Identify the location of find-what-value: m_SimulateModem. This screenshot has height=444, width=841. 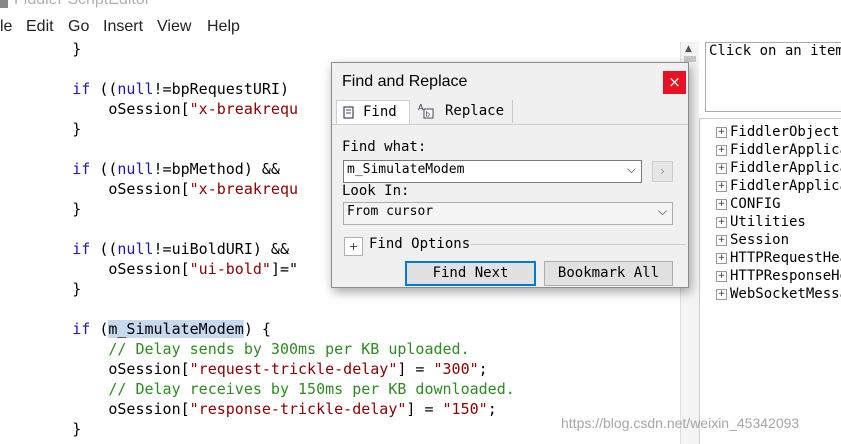
(405, 169).